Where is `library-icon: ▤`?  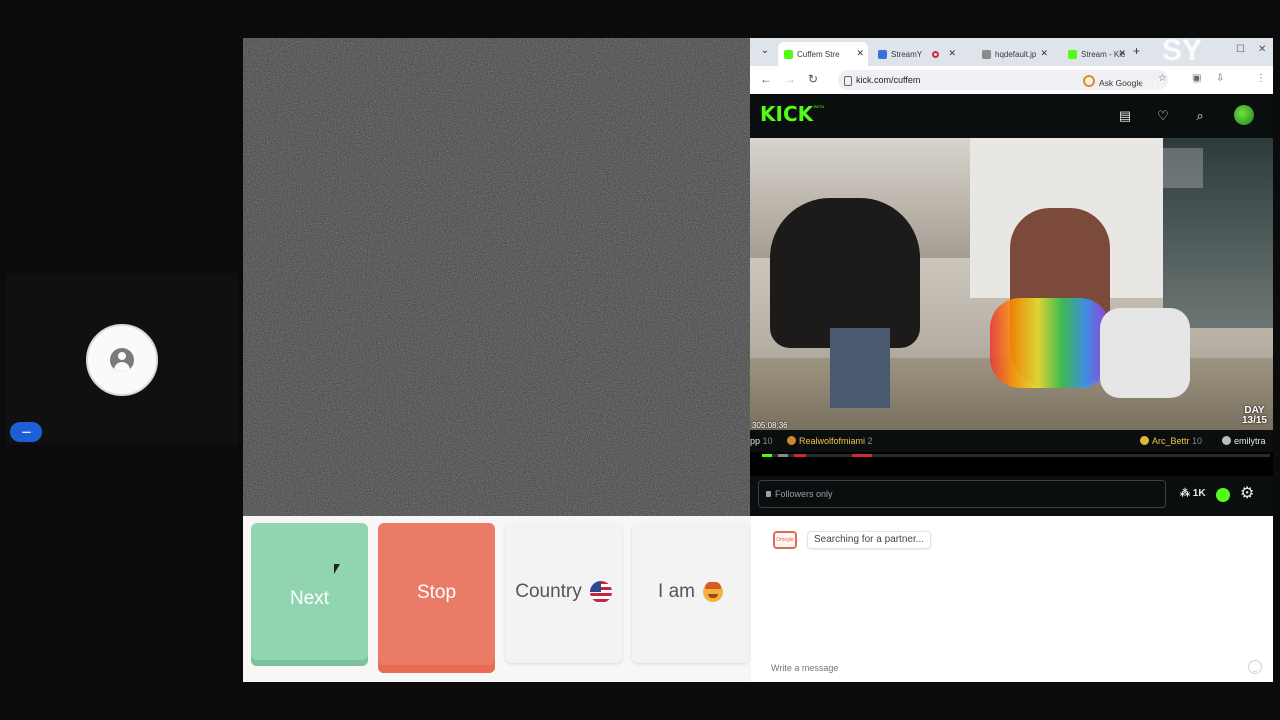 library-icon: ▤ is located at coordinates (1125, 116).